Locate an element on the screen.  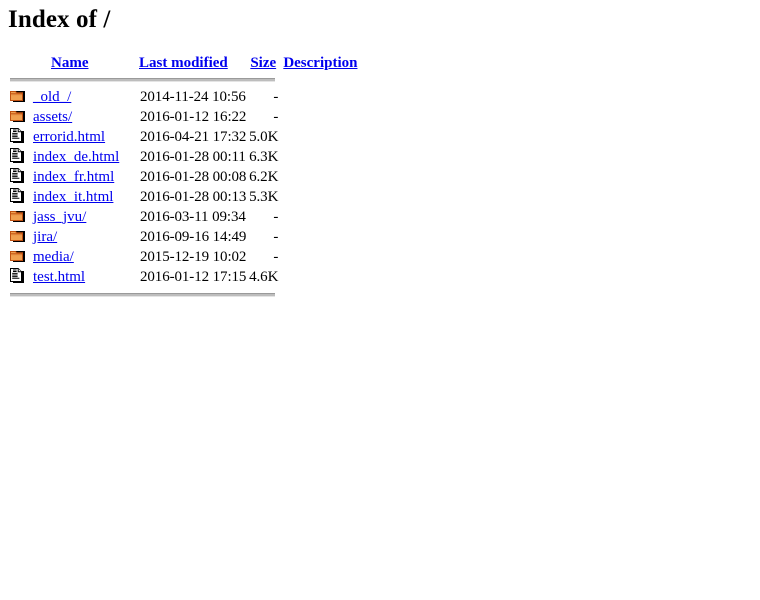
table-row: test.html 2016-01-12 17:15 4.6K is located at coordinates (182, 277).